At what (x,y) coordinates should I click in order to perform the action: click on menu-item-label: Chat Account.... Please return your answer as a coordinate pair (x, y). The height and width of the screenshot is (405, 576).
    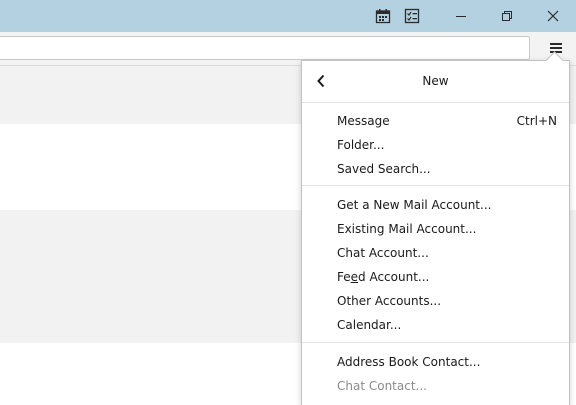
    Looking at the image, I should click on (383, 253).